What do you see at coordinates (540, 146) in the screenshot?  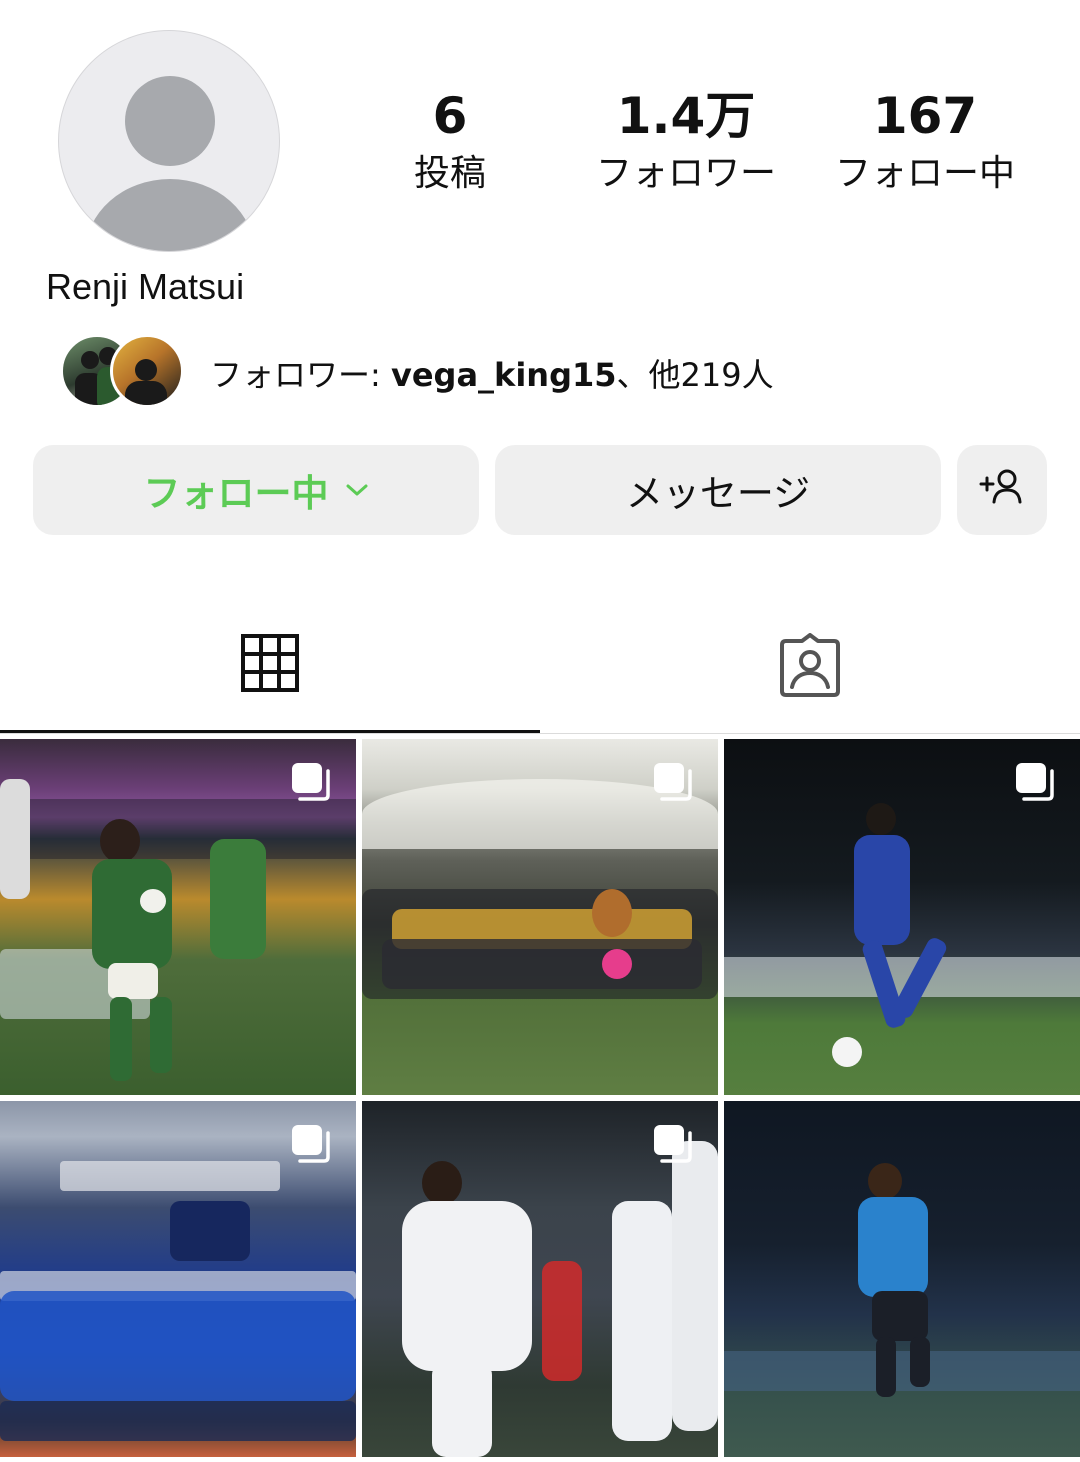 I see `profile-stats: 6 投稿 1.4万 フォロワー 167 フォロー中` at bounding box center [540, 146].